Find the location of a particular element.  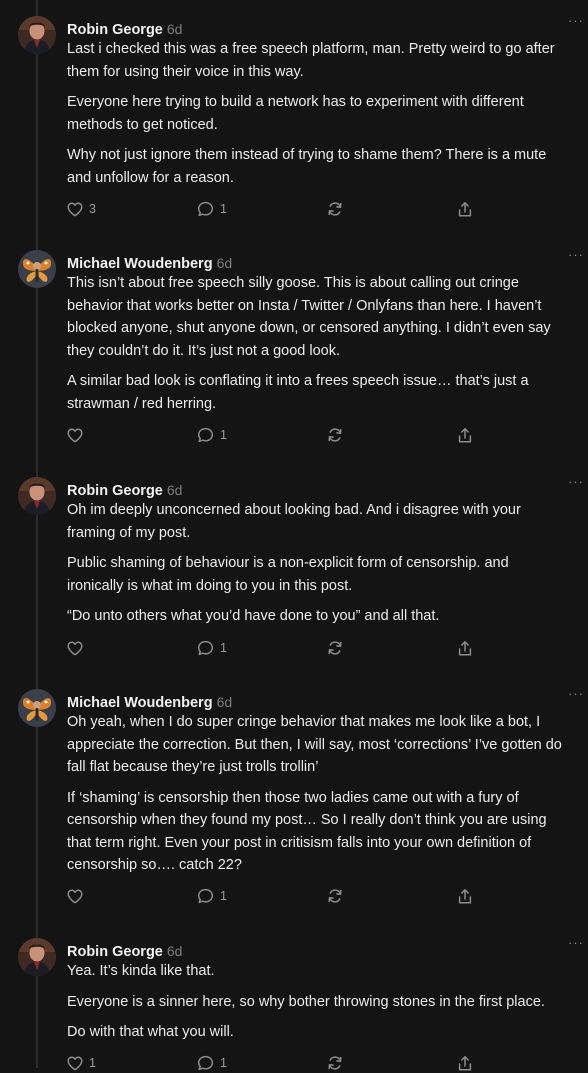

comment-text-line: them for using their voice in this way. is located at coordinates (185, 71).